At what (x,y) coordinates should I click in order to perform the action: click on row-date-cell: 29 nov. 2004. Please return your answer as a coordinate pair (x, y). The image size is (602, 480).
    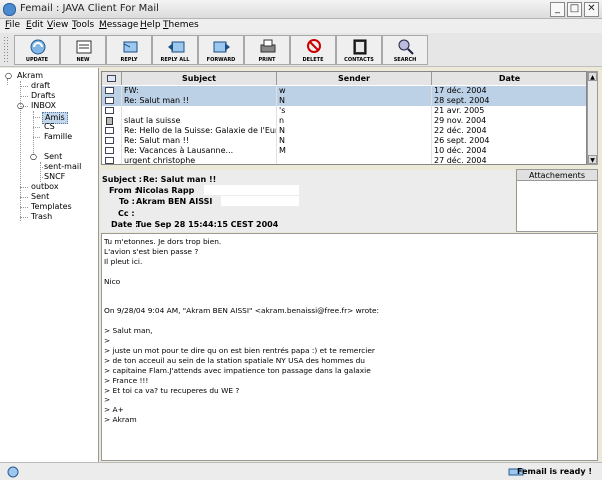
    Looking at the image, I should click on (509, 121).